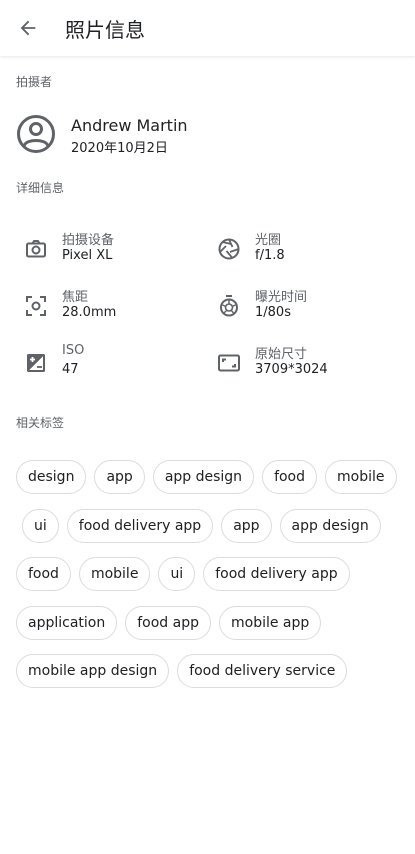 The image size is (415, 854). What do you see at coordinates (88, 240) in the screenshot?
I see `info-label: 拍摄设备` at bounding box center [88, 240].